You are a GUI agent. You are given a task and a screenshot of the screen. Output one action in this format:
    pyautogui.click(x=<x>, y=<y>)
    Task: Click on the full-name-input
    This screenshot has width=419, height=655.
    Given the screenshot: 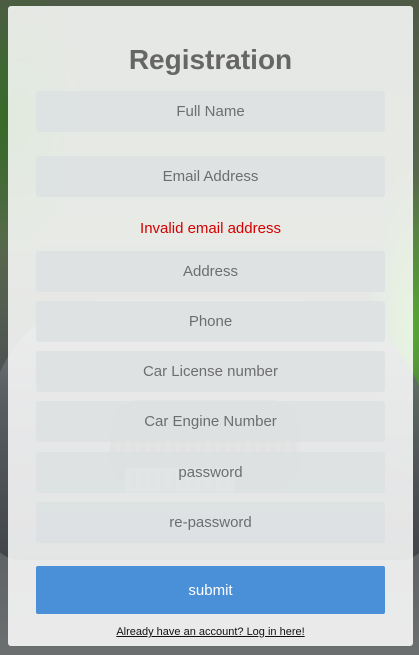 What is the action you would take?
    pyautogui.click(x=210, y=111)
    